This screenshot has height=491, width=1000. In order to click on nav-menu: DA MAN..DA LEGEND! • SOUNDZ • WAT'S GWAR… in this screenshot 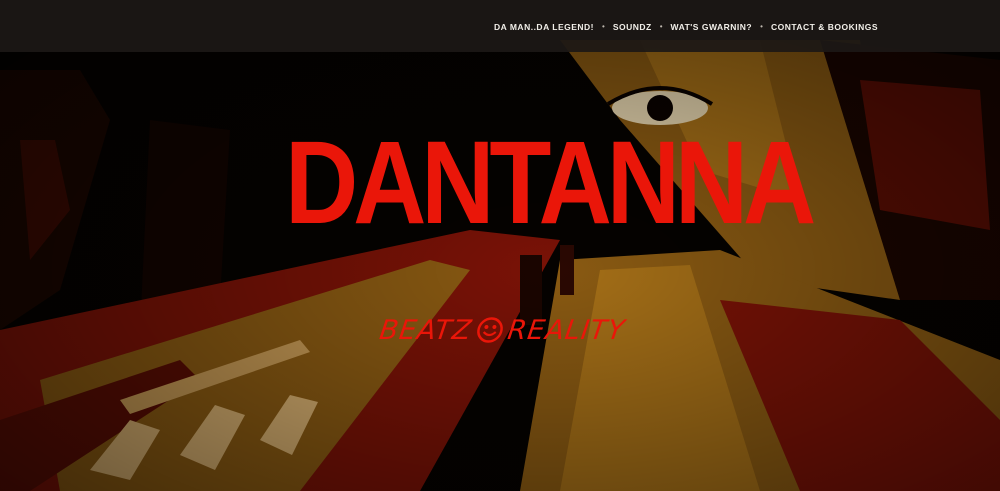, I will do `click(686, 26)`.